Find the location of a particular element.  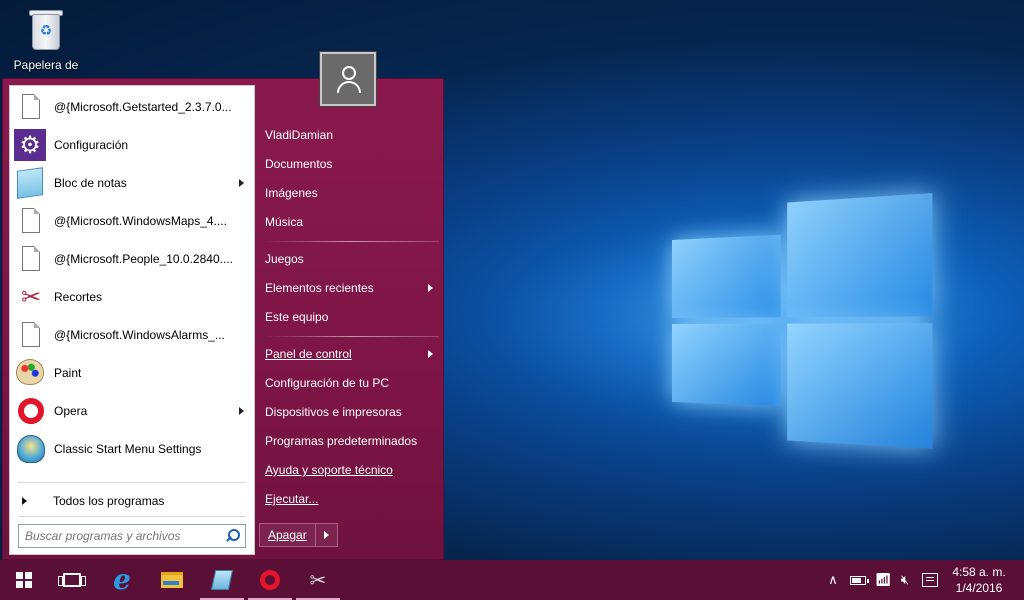

user-avatar is located at coordinates (348, 79).